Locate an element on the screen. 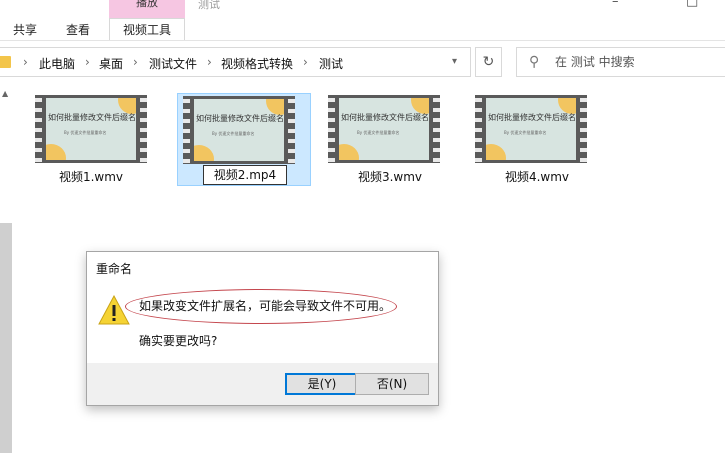  breadcrumb-video-convert: 视频格式转换 is located at coordinates (257, 63).